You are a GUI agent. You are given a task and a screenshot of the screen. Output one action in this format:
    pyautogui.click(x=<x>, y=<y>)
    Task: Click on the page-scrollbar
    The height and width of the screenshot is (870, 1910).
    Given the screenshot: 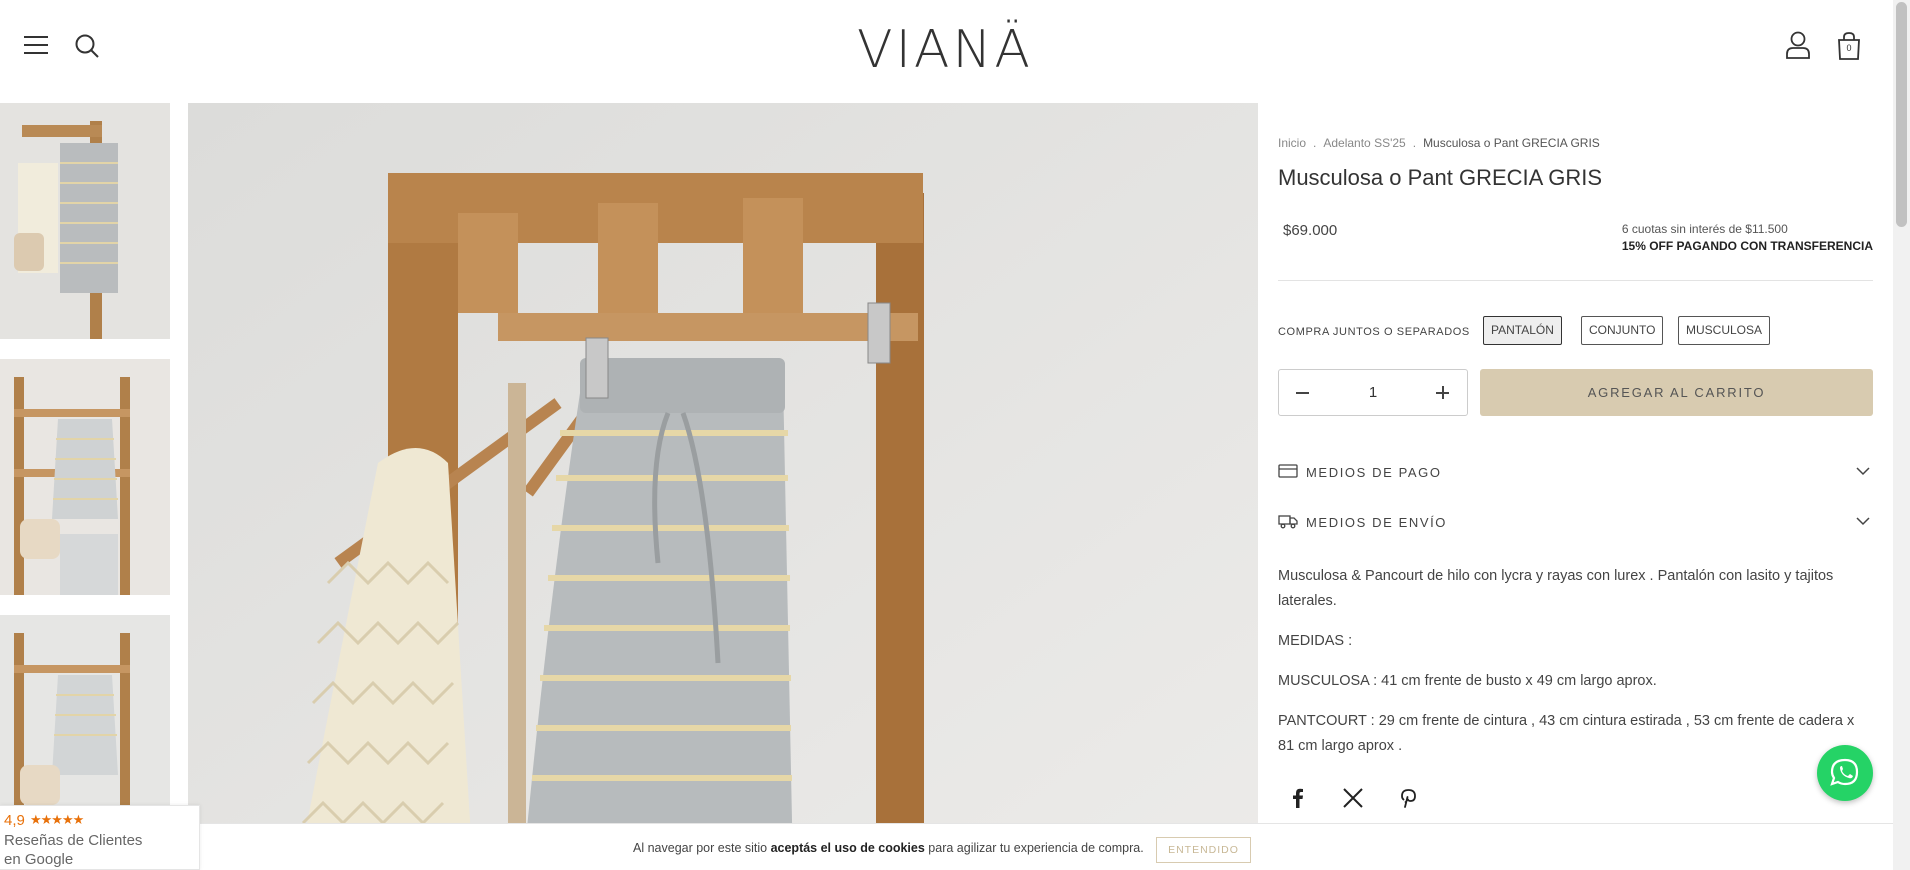 What is the action you would take?
    pyautogui.click(x=1901, y=435)
    